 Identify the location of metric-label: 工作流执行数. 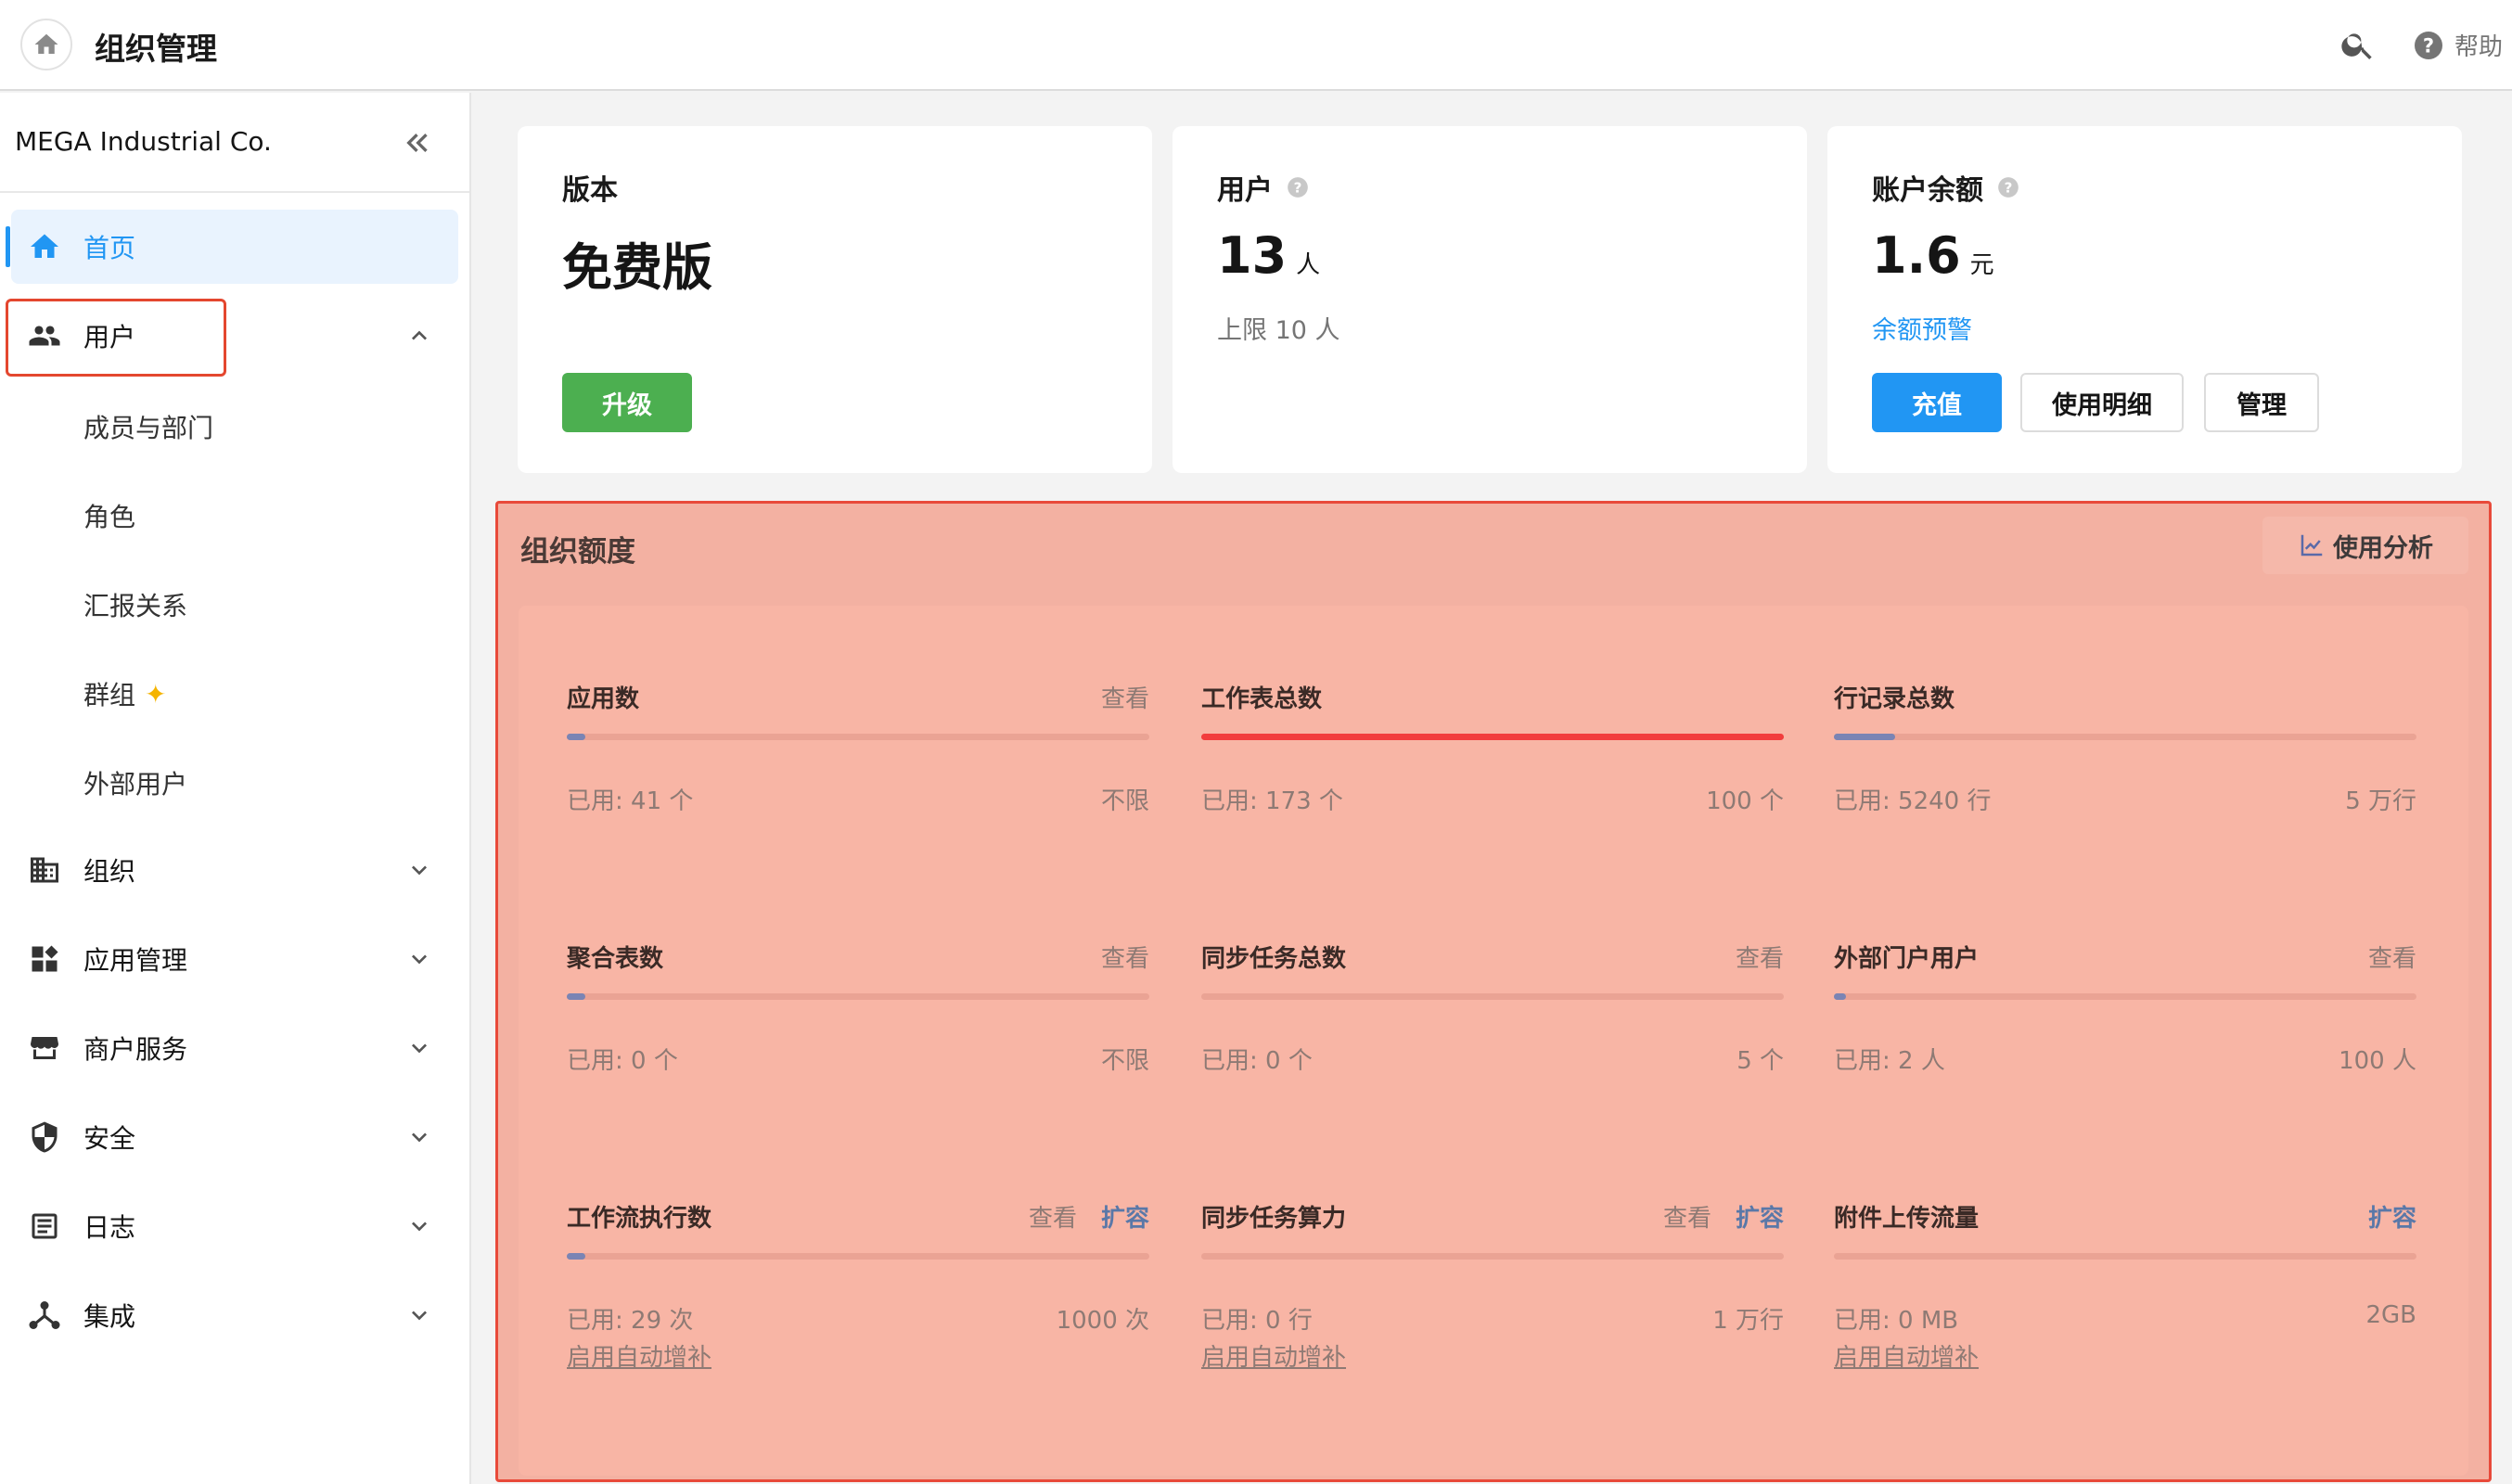
(639, 1219).